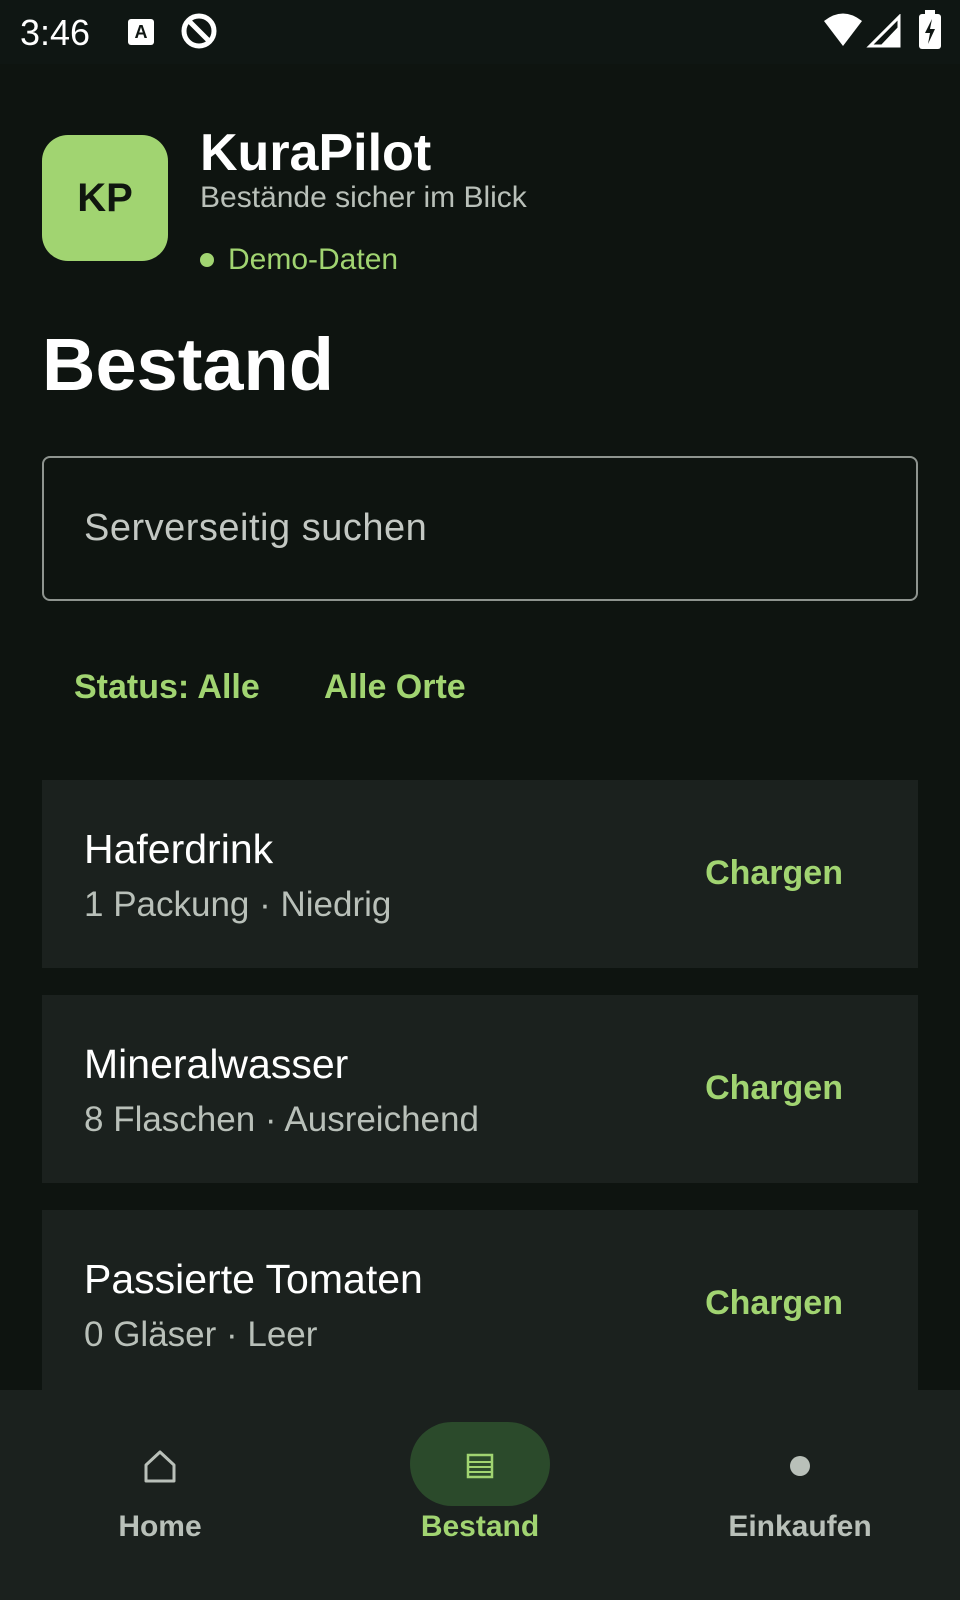  I want to click on search-input: Serverseitig suchen, so click(480, 528).